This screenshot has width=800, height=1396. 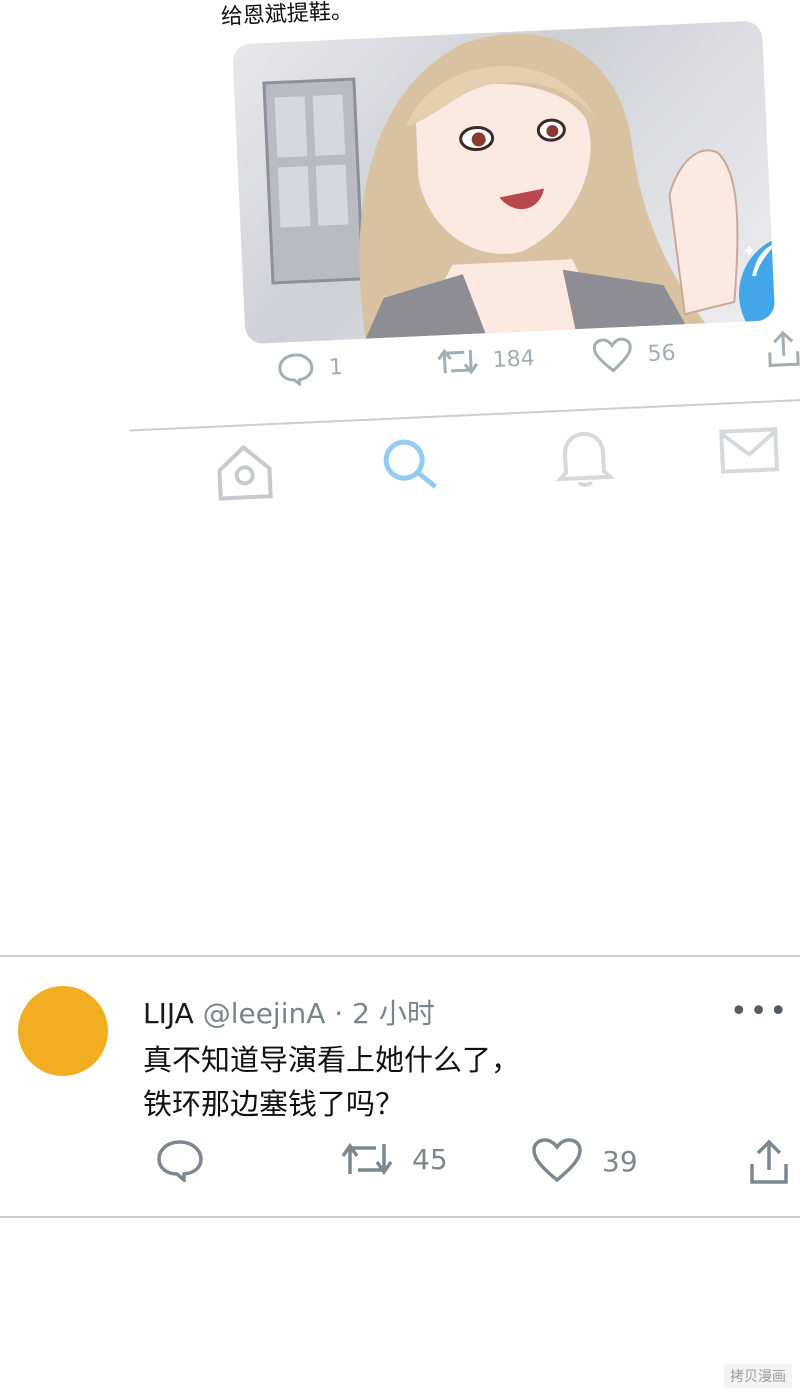 What do you see at coordinates (485, 360) in the screenshot?
I see `retweet-action: 184` at bounding box center [485, 360].